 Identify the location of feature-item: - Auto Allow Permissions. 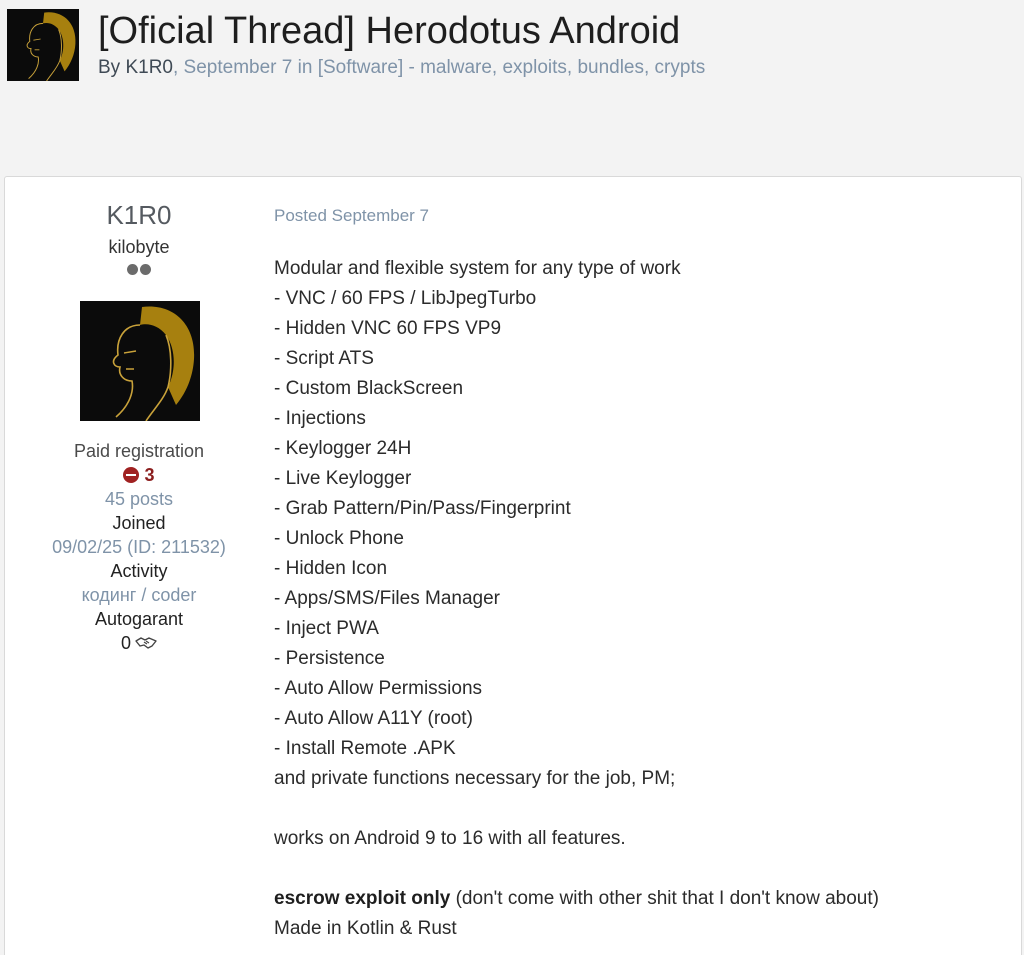
(378, 688).